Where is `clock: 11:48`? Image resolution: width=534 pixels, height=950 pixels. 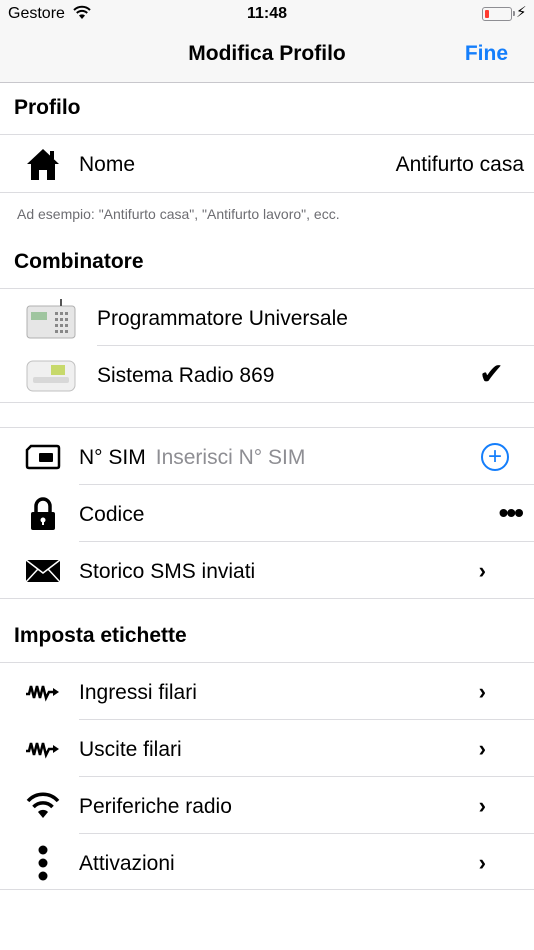
clock: 11:48 is located at coordinates (267, 13).